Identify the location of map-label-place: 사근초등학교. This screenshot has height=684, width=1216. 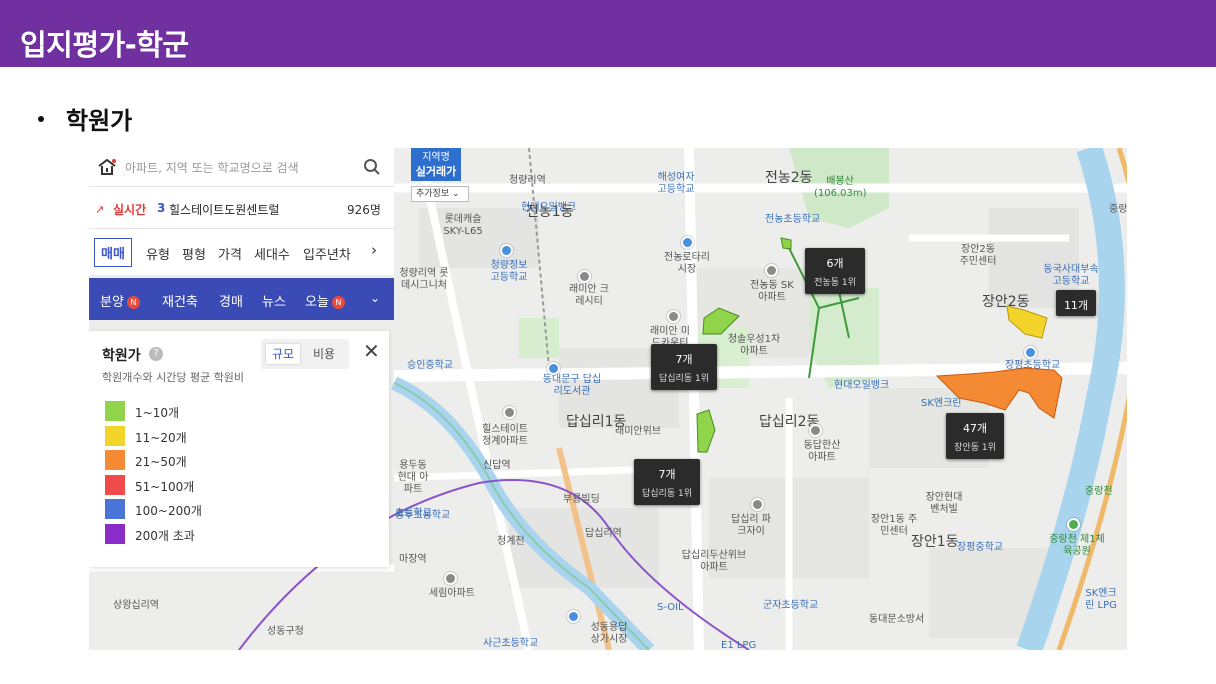
(511, 643).